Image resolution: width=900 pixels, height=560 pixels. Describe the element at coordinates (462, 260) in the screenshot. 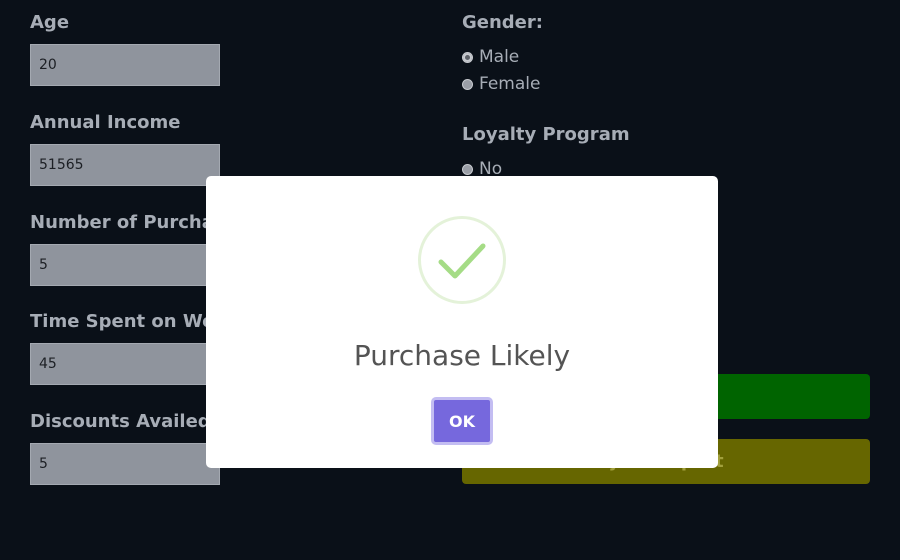

I see `success-check-icon` at that location.